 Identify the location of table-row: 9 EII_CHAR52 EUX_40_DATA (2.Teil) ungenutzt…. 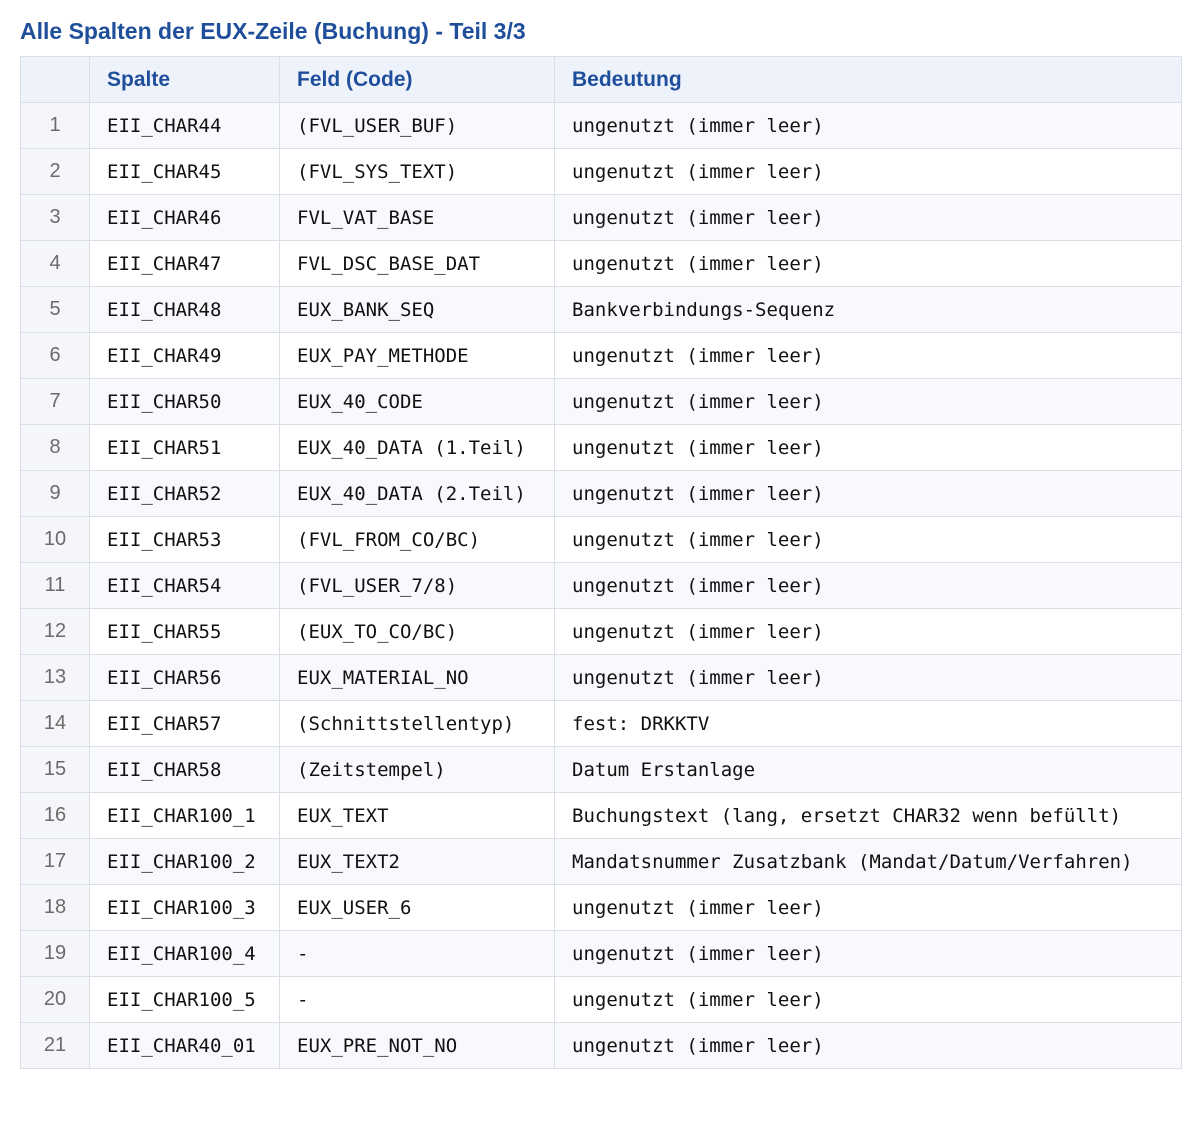
(601, 493).